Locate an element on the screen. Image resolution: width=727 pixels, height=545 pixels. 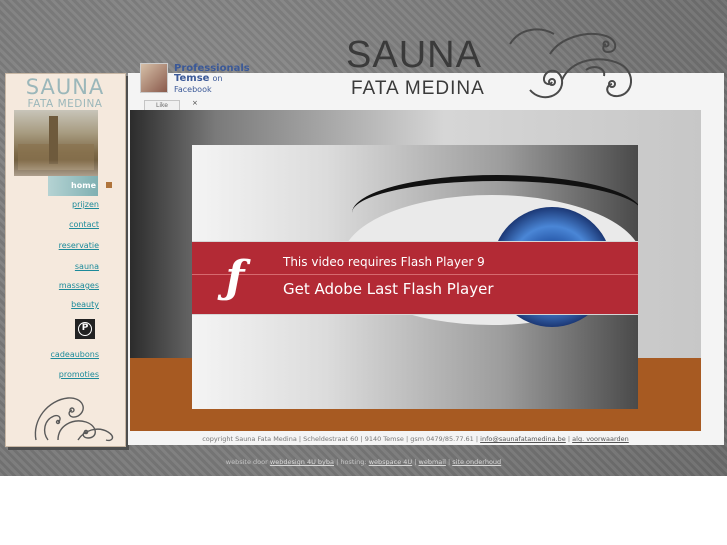
facebook-avatar is located at coordinates (154, 78).